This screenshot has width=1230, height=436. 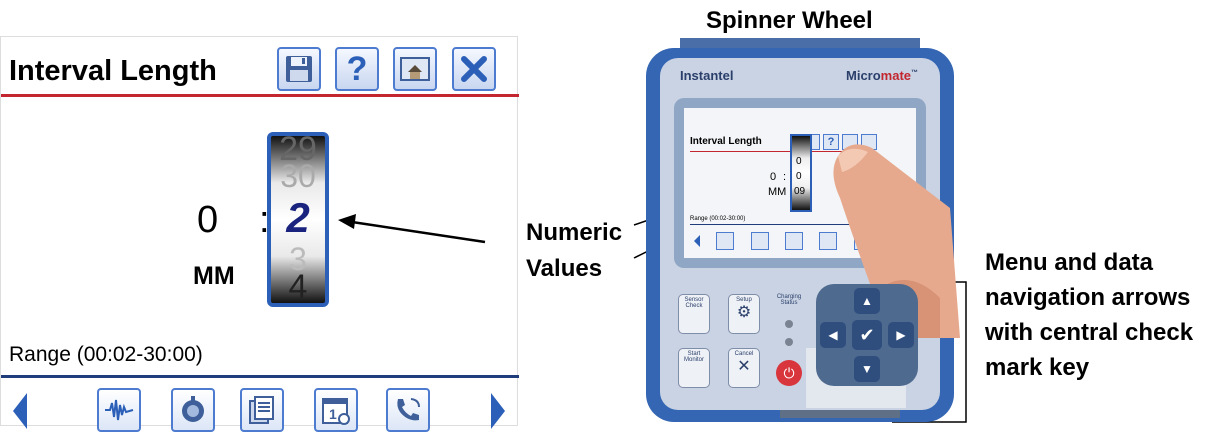 I want to click on gear-icon: ⚙, so click(x=744, y=312).